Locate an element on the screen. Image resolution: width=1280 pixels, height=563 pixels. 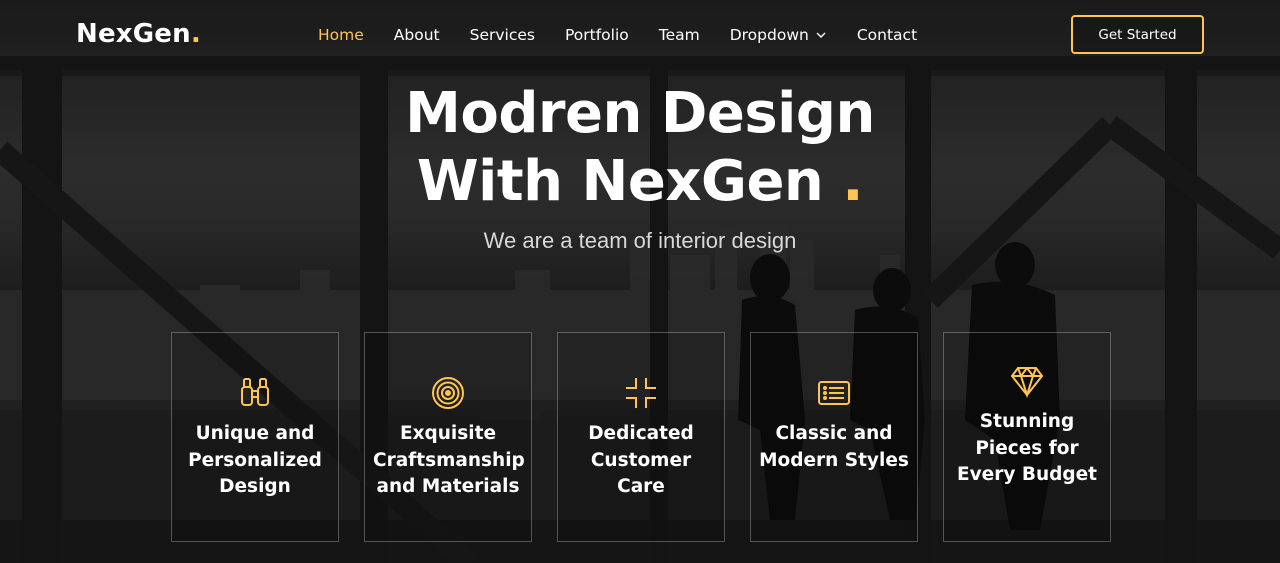
nav-item-services: Services is located at coordinates (502, 35).